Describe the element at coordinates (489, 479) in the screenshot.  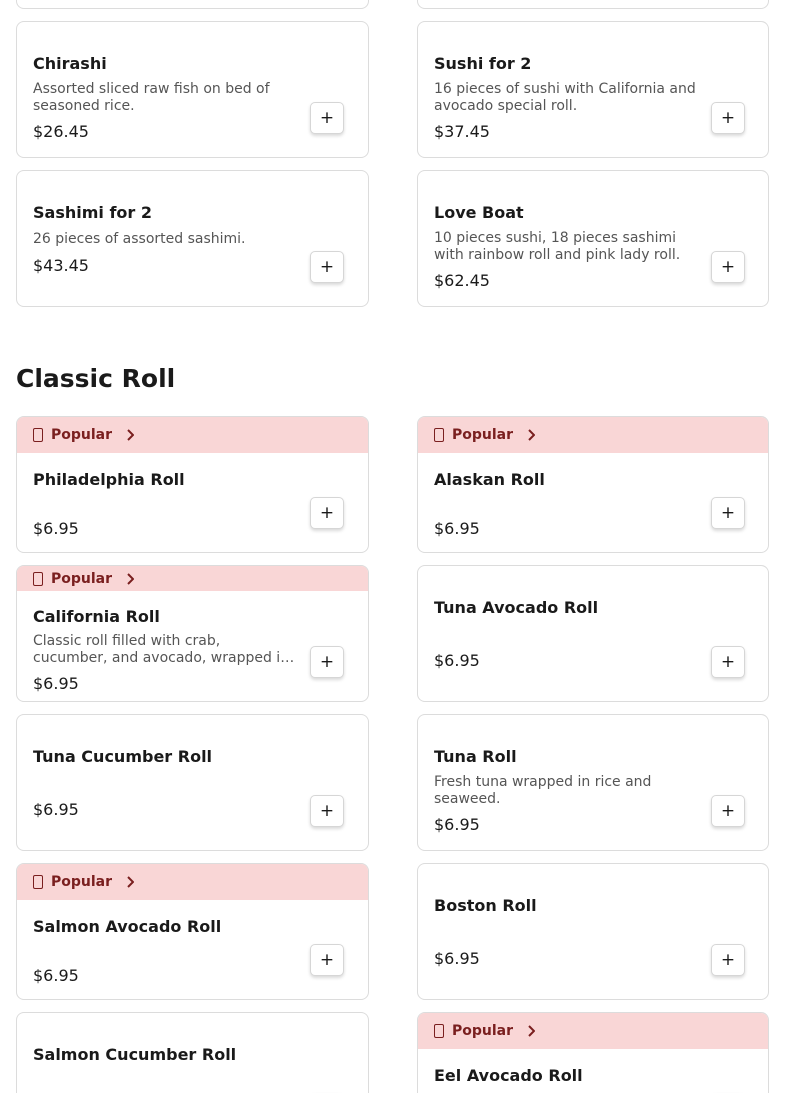
I see `item-name: Alaskan Roll` at that location.